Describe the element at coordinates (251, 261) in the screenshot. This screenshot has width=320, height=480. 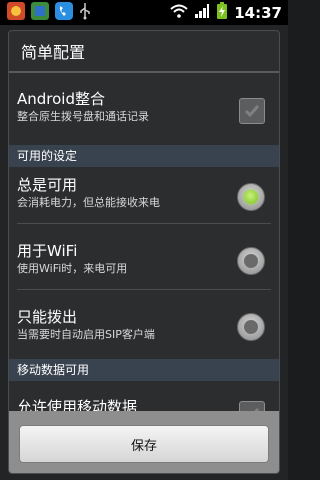
I see `wifi-only-radio` at that location.